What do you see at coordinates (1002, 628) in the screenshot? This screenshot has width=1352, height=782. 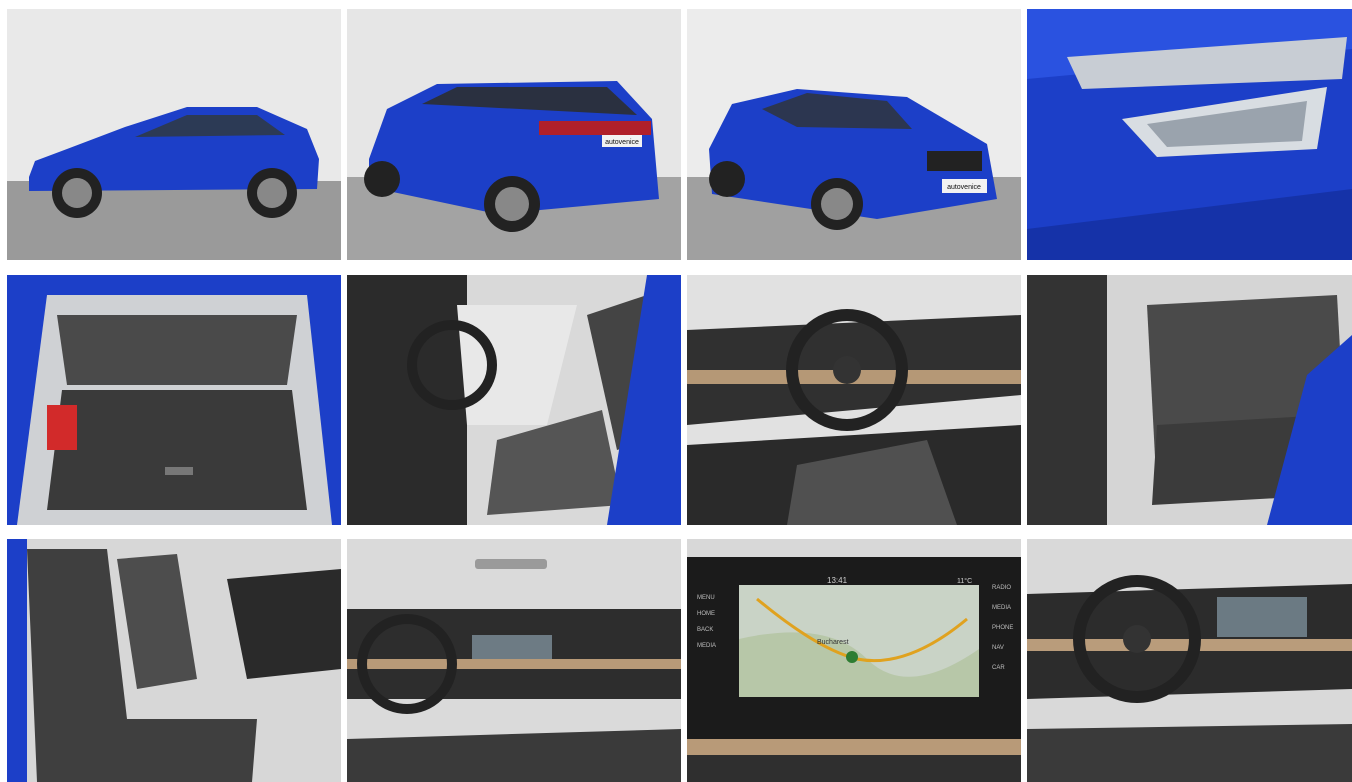 I see `nav-right-menu-2: PHONE` at bounding box center [1002, 628].